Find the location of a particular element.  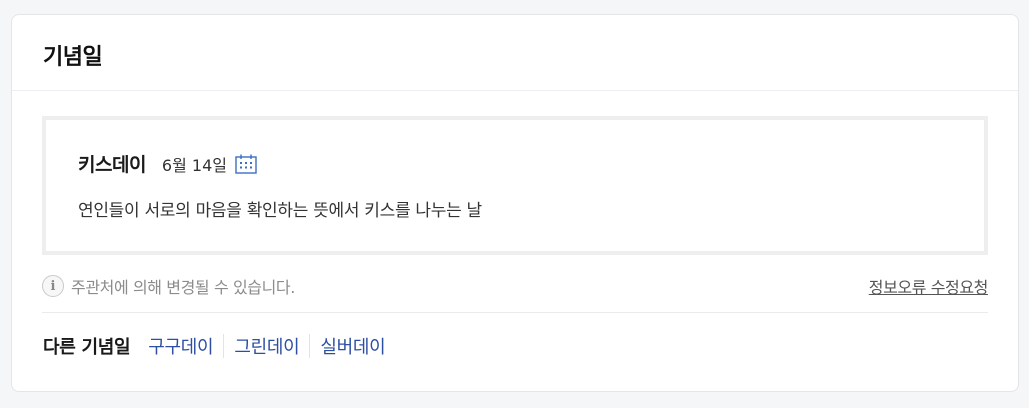

notice: i 주관처에 의해 변경될 수 있습니다. is located at coordinates (168, 286).